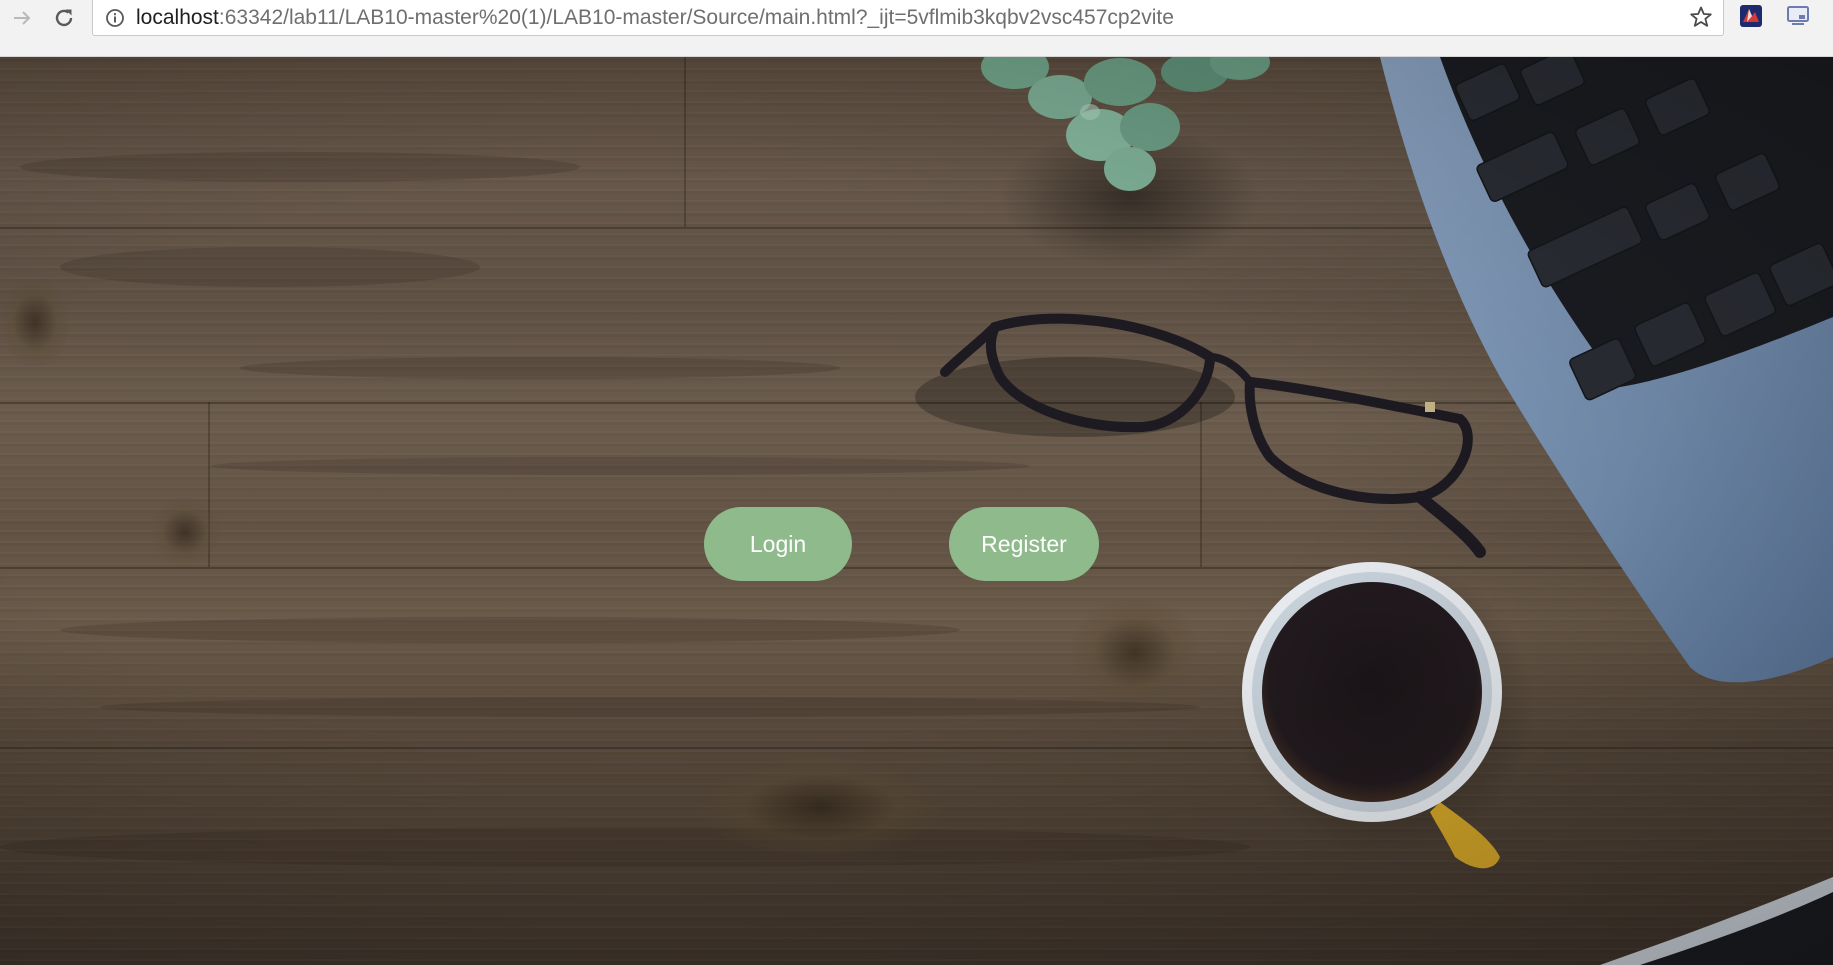 This screenshot has height=965, width=1833. Describe the element at coordinates (1125, 162) in the screenshot. I see `succulent-plant` at that location.